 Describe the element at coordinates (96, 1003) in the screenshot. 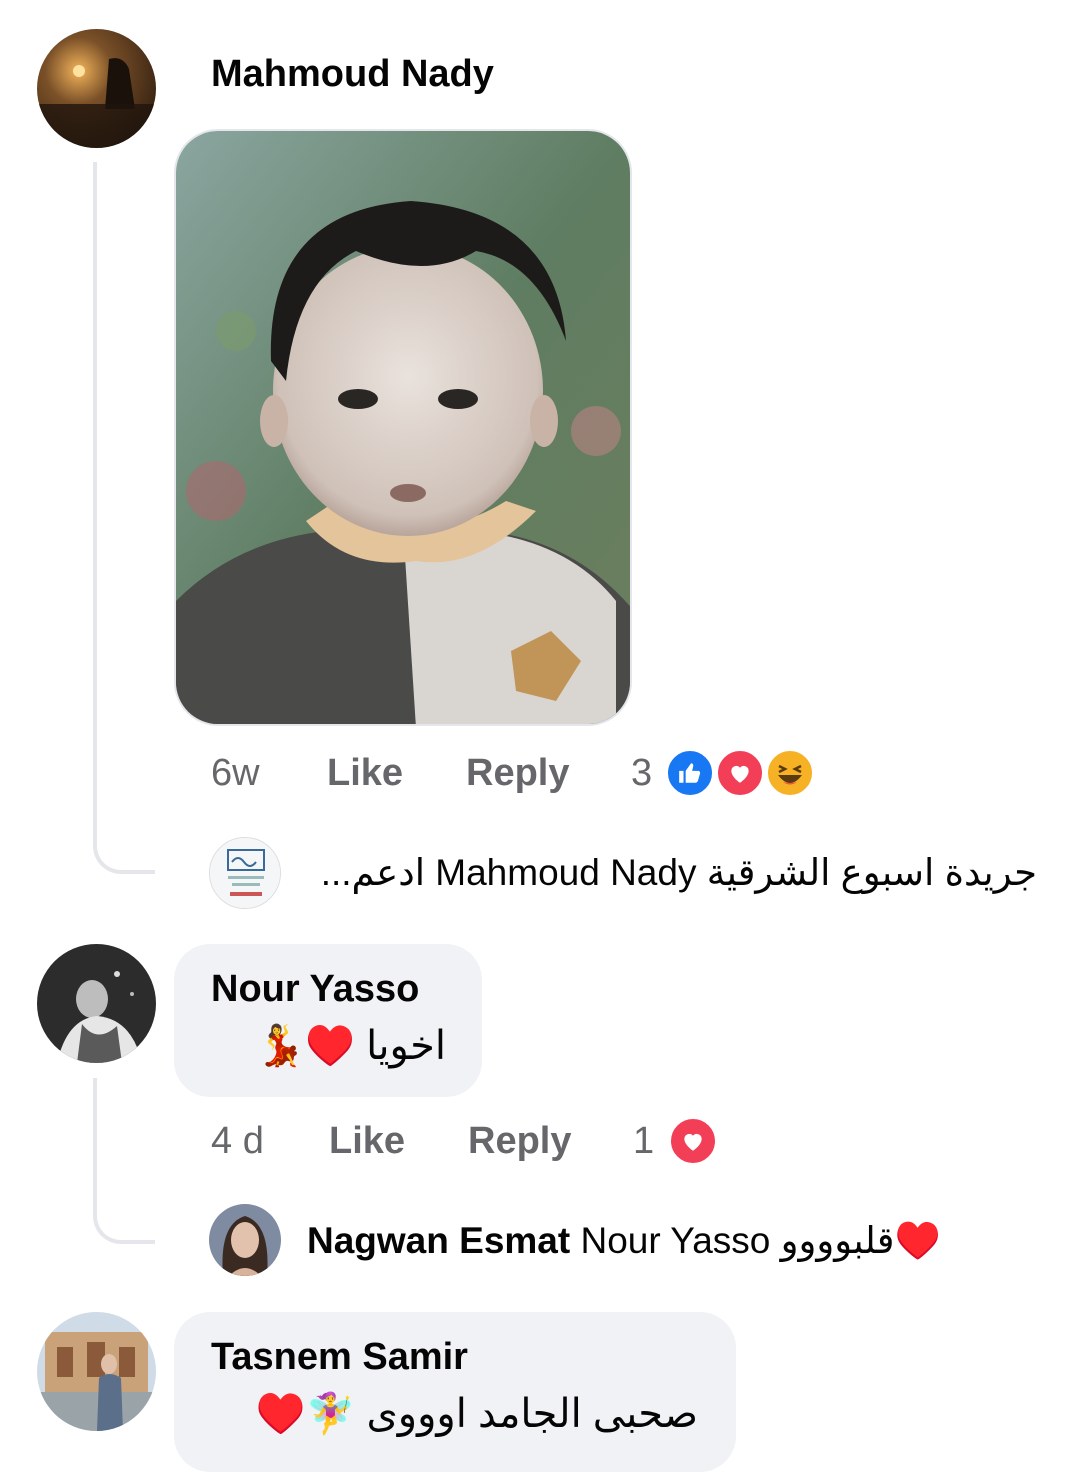

I see `avatar-nour-yasso` at that location.